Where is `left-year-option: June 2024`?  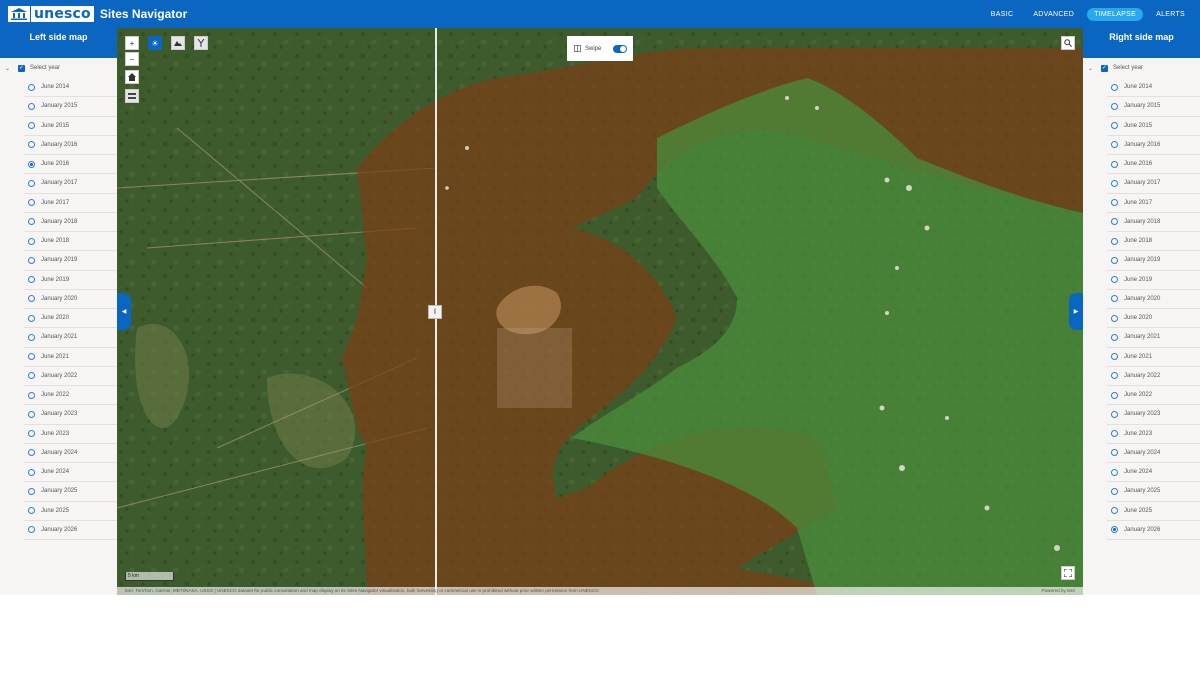 left-year-option: June 2024 is located at coordinates (70, 473).